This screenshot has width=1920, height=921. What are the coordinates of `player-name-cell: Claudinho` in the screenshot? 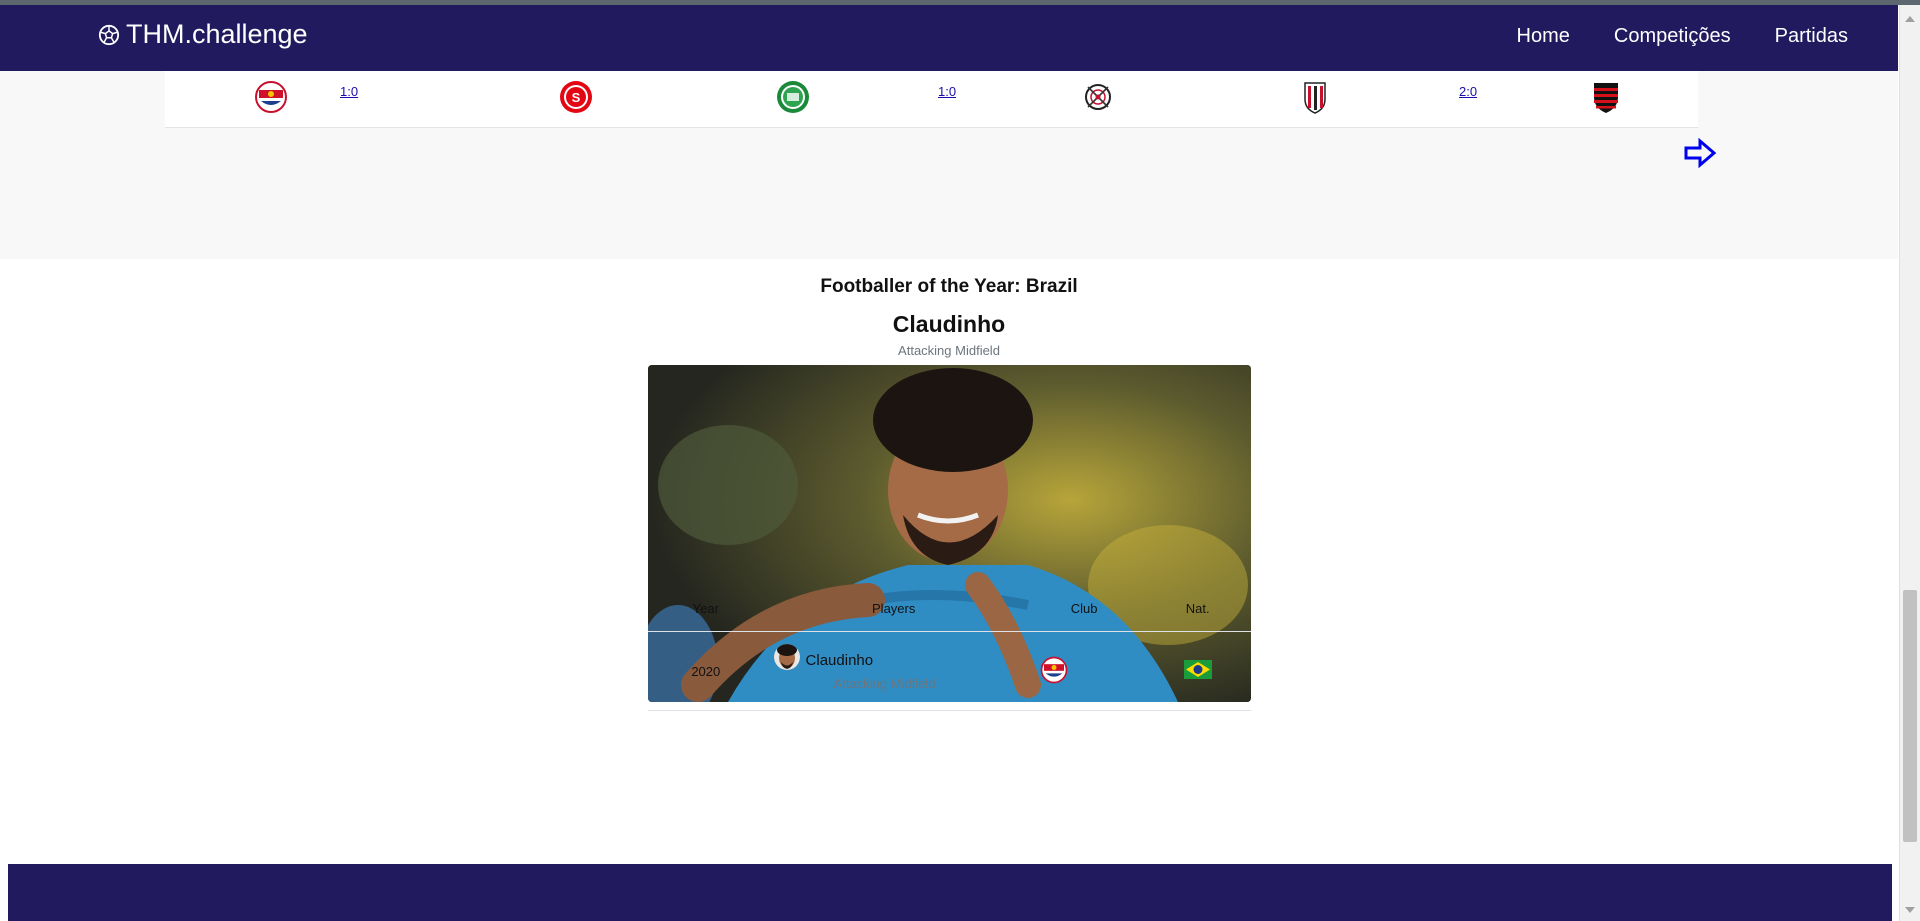 It's located at (840, 660).